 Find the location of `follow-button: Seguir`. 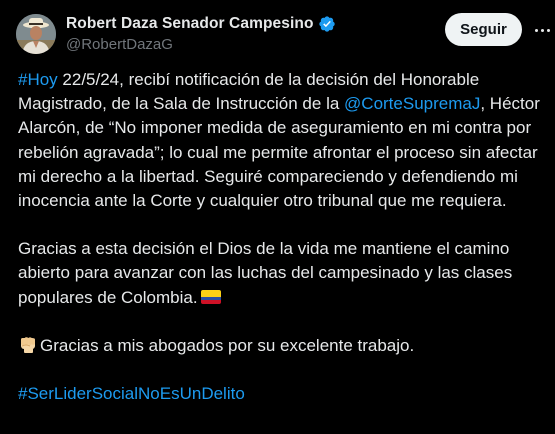

follow-button: Seguir is located at coordinates (483, 29).